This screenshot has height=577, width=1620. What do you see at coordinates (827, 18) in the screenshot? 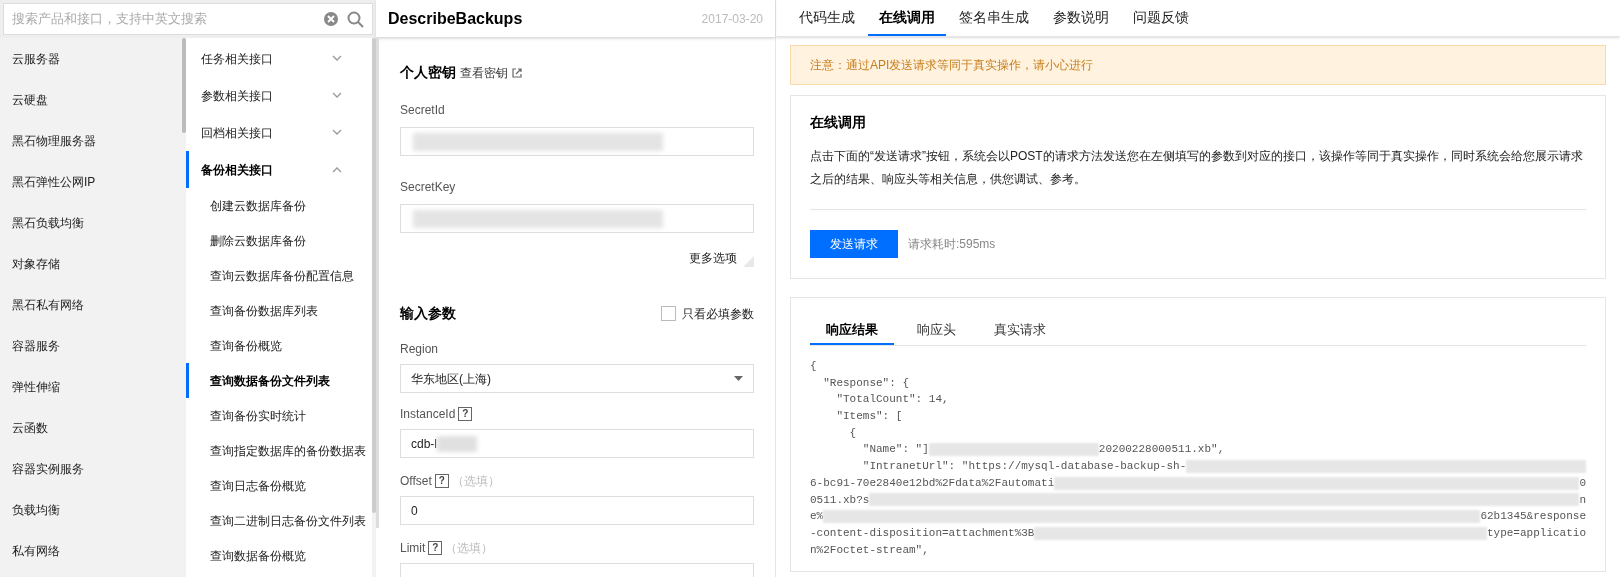
I see `tab: 代码生成` at bounding box center [827, 18].